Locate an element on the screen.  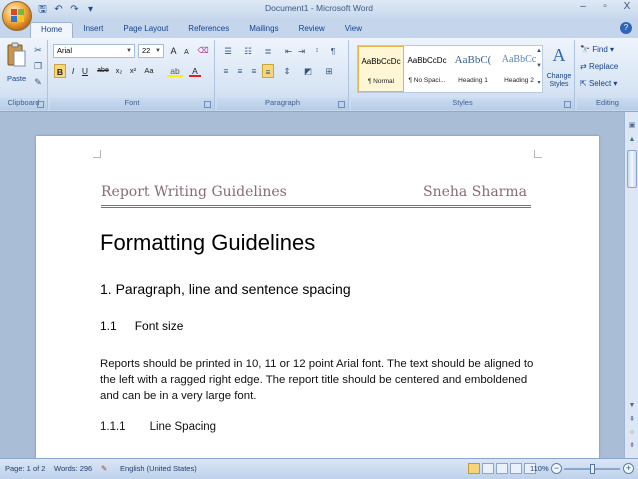
font-color-button: A is located at coordinates (195, 71).